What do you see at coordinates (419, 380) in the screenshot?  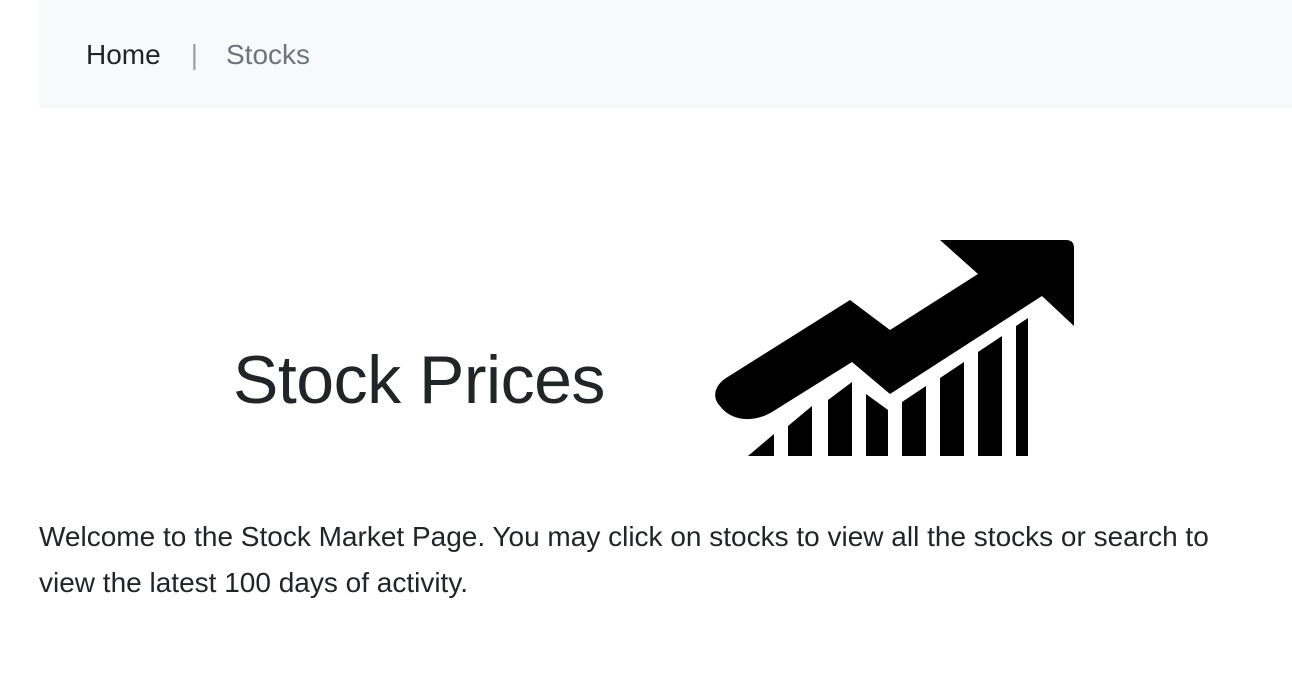 I see `page-title: Stock Prices` at bounding box center [419, 380].